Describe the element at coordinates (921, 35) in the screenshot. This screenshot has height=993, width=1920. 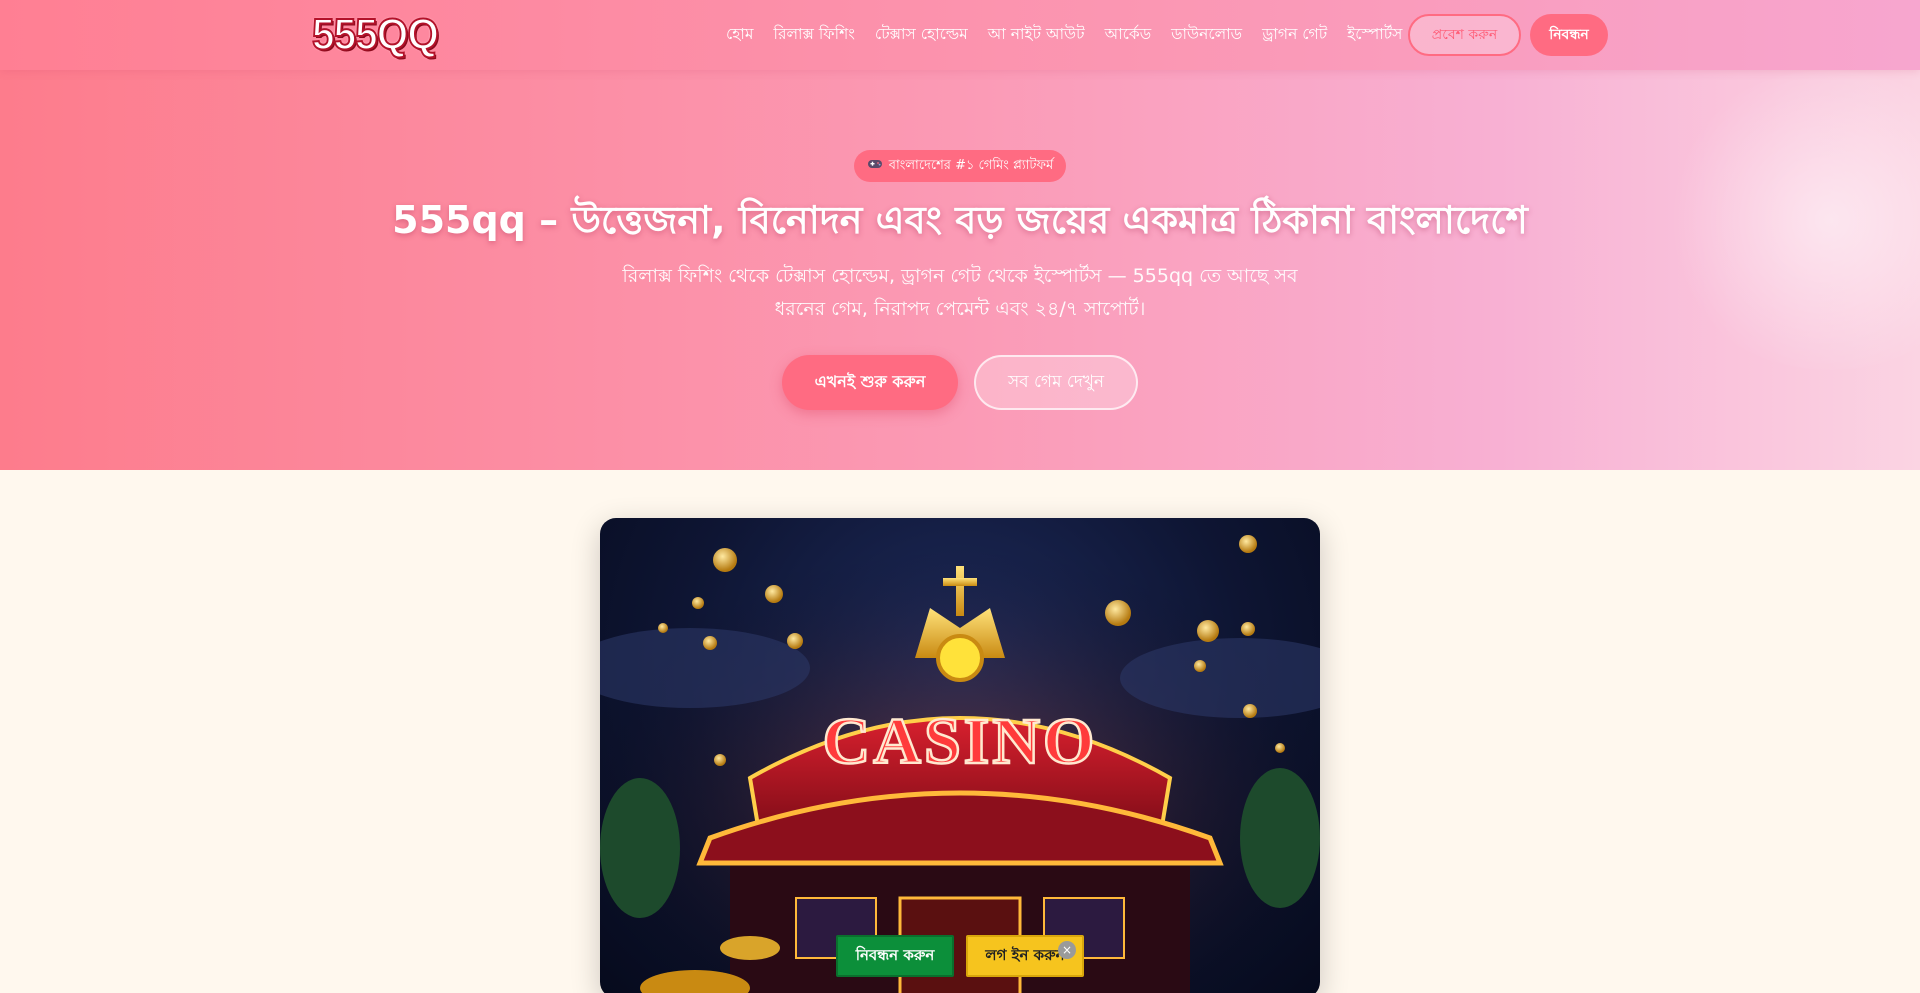
I see `nav-item-texas-holdem: টেক্সাস হোল্ডেম` at that location.